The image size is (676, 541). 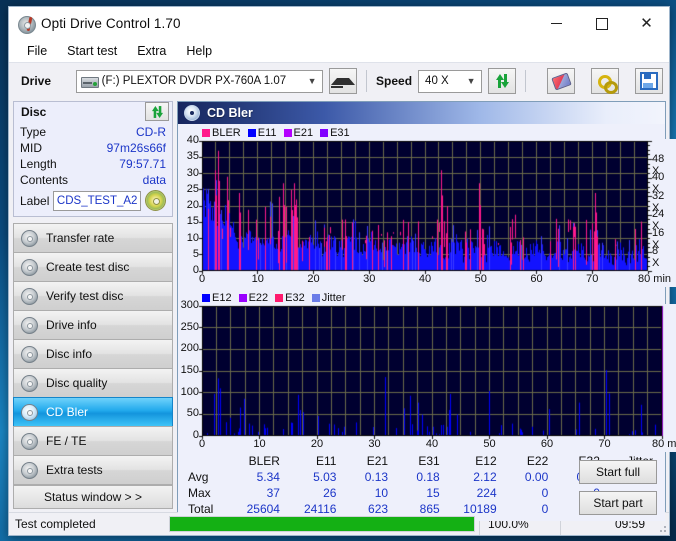 What do you see at coordinates (429, 461) in the screenshot?
I see `col-e31: E31` at bounding box center [429, 461].